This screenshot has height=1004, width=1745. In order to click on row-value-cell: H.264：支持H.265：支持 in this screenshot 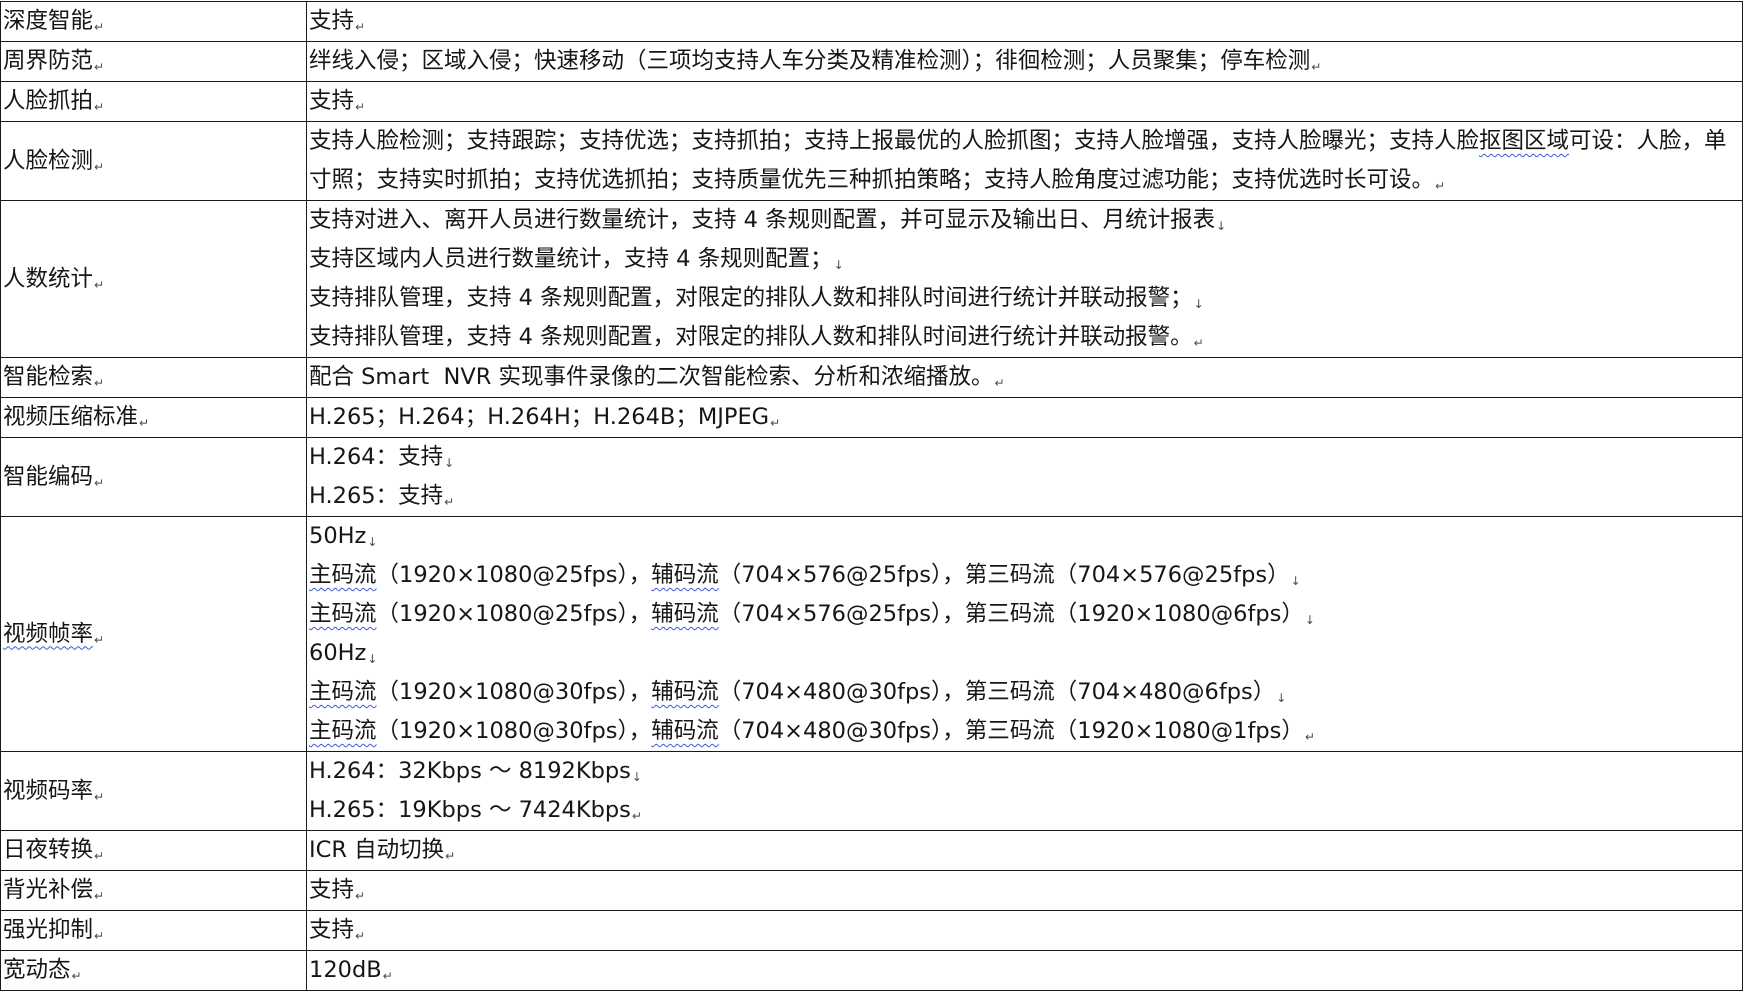, I will do `click(1024, 477)`.